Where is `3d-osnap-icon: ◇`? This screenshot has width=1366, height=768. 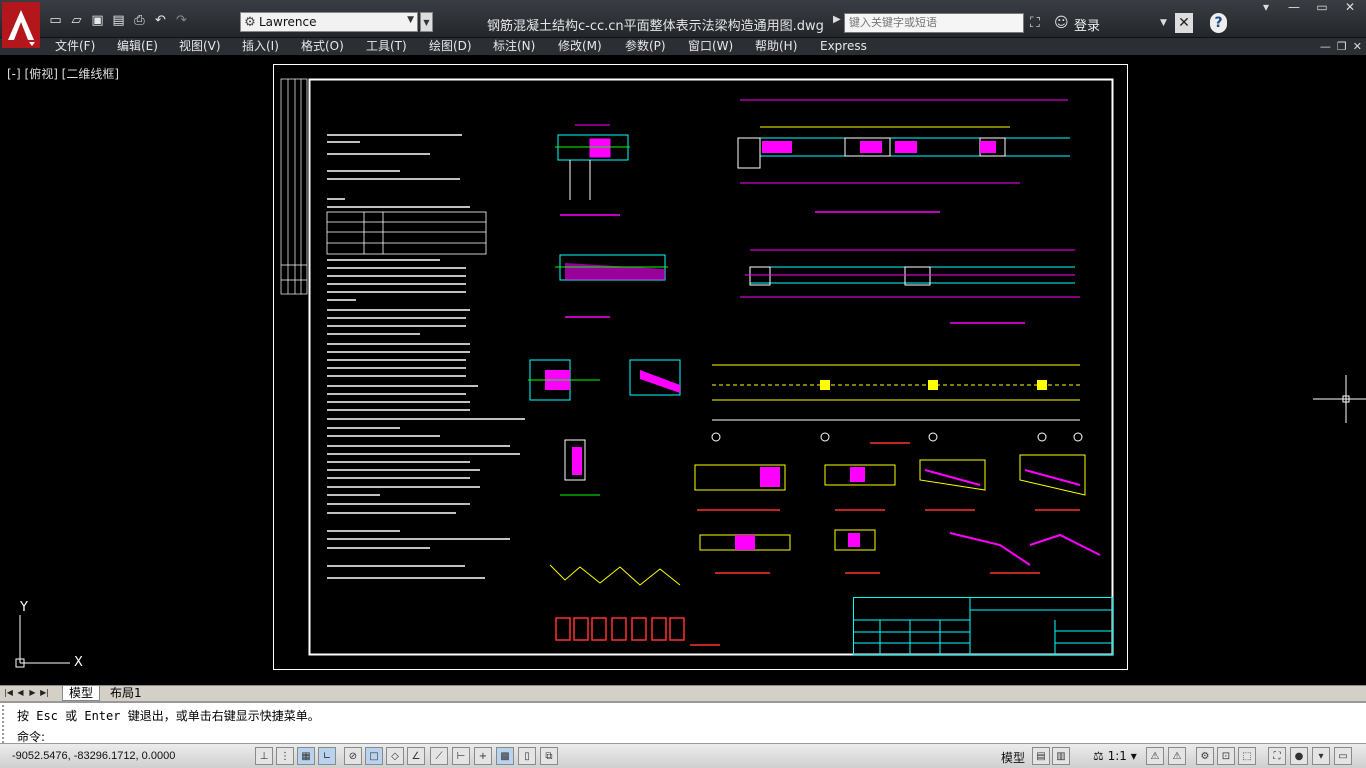
3d-osnap-icon: ◇ is located at coordinates (395, 756).